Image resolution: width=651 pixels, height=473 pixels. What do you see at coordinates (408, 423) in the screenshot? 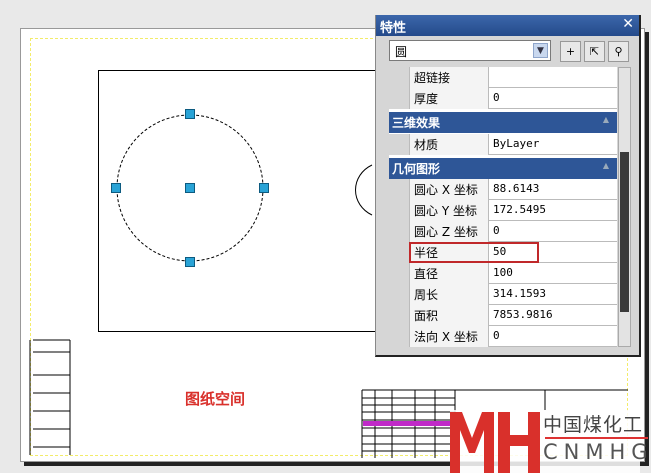
I see `title-block-magenta-text` at bounding box center [408, 423].